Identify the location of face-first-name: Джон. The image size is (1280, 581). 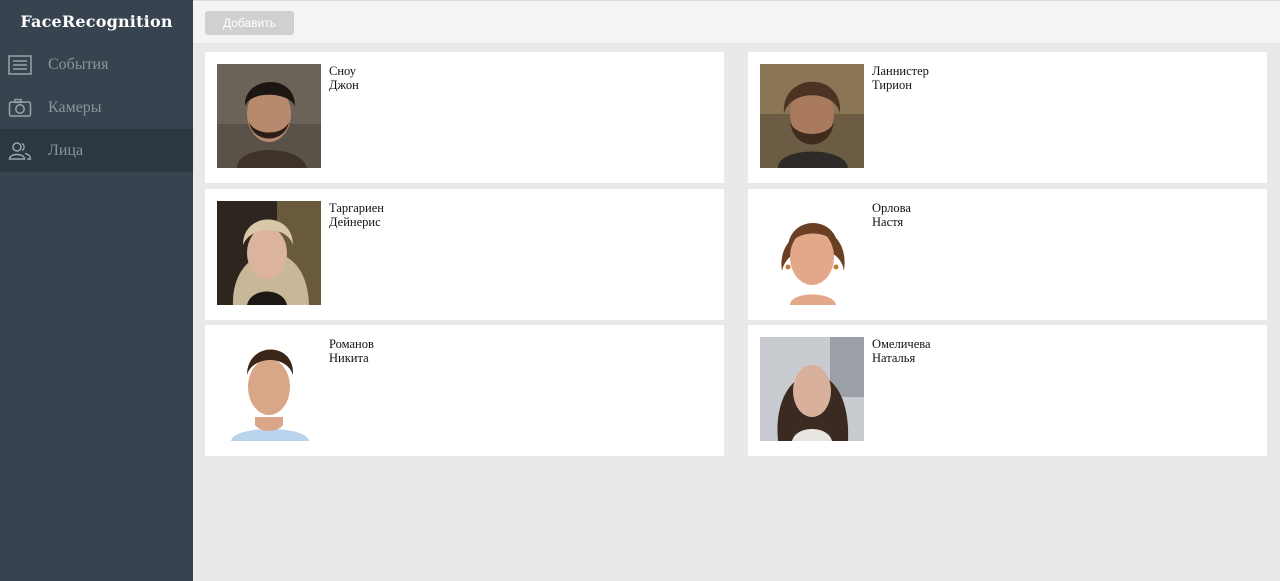
(344, 85).